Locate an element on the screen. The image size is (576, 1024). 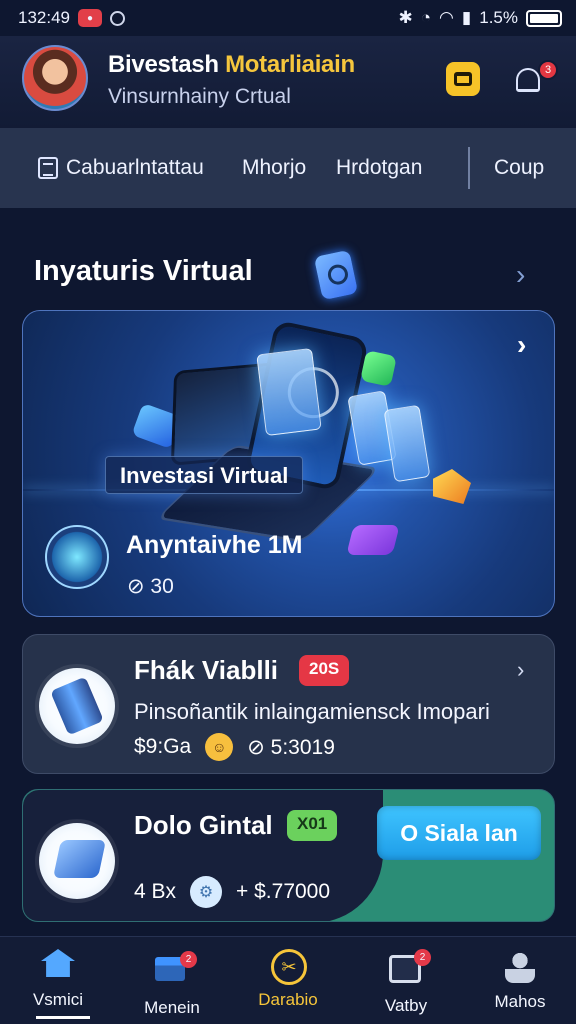
tab-coup: Coup is located at coordinates (524, 168).